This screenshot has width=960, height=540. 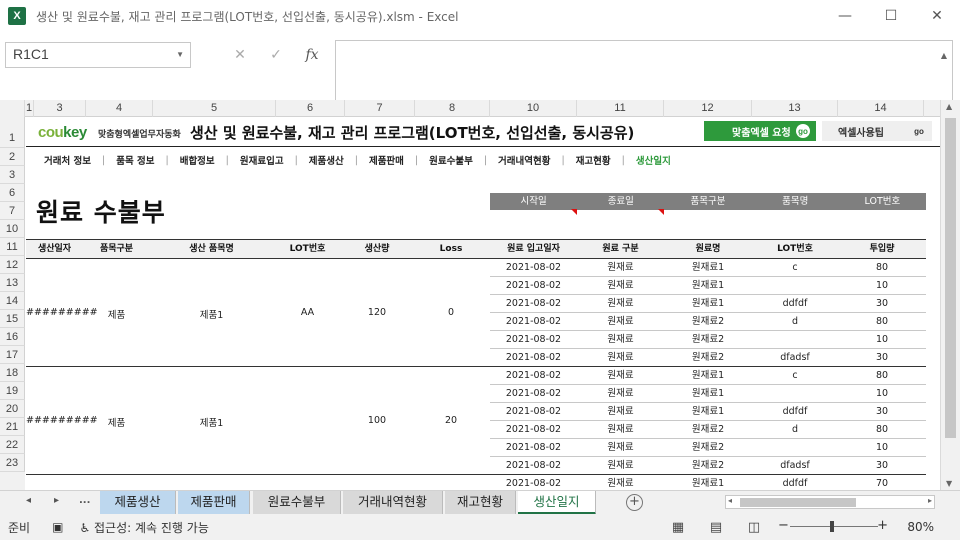 What do you see at coordinates (833, 527) in the screenshot?
I see `zoom-slider: − +` at bounding box center [833, 527].